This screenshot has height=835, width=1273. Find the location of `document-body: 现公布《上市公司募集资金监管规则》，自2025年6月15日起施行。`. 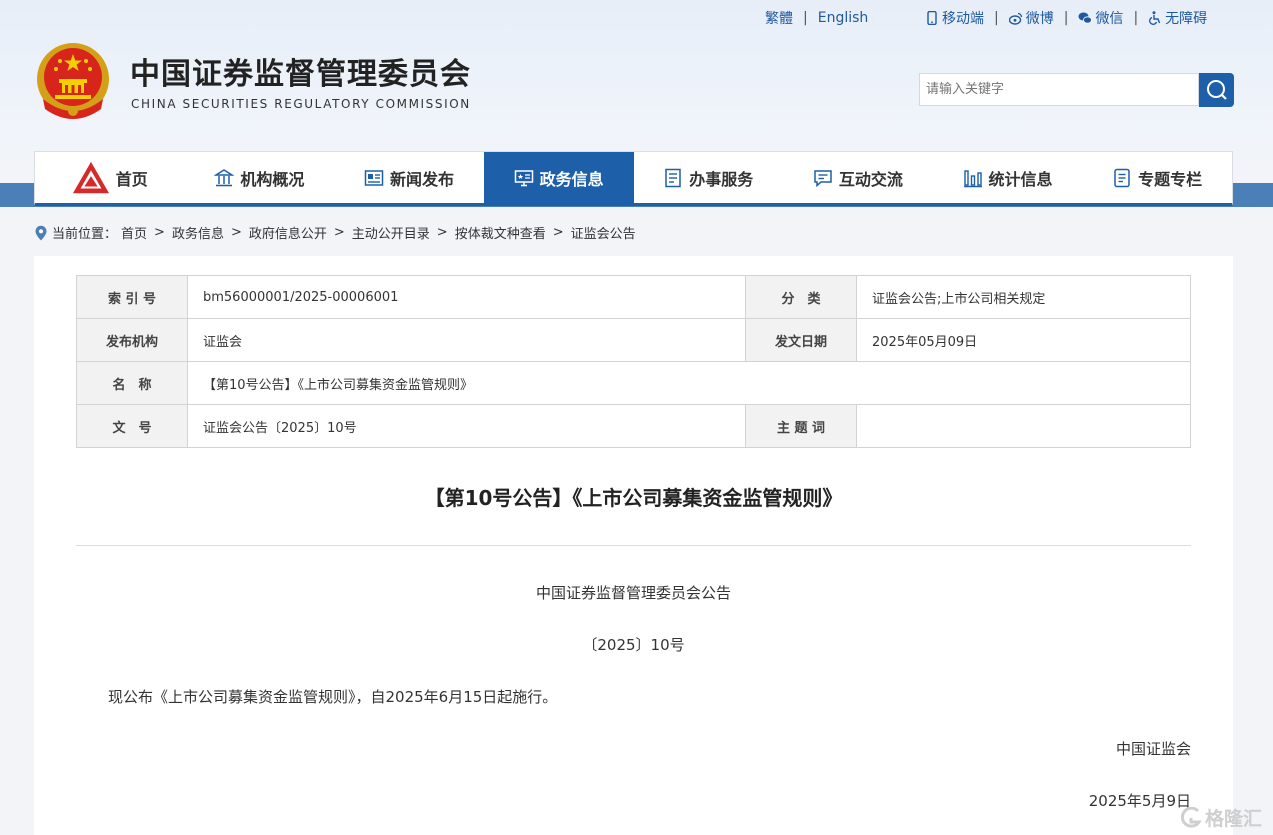

document-body: 现公布《上市公司募集资金监管规则》，自2025年6月15日起施行。 is located at coordinates (333, 697).